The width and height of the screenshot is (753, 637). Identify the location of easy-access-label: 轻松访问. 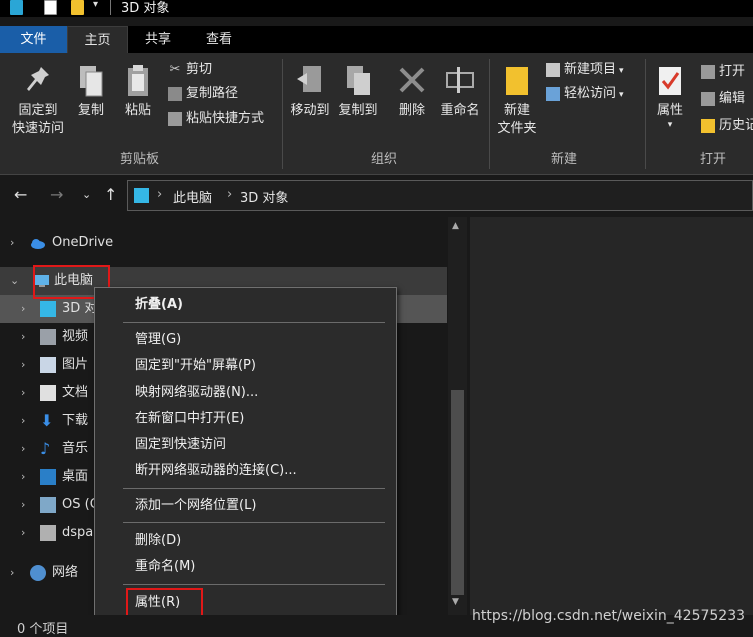
(590, 93).